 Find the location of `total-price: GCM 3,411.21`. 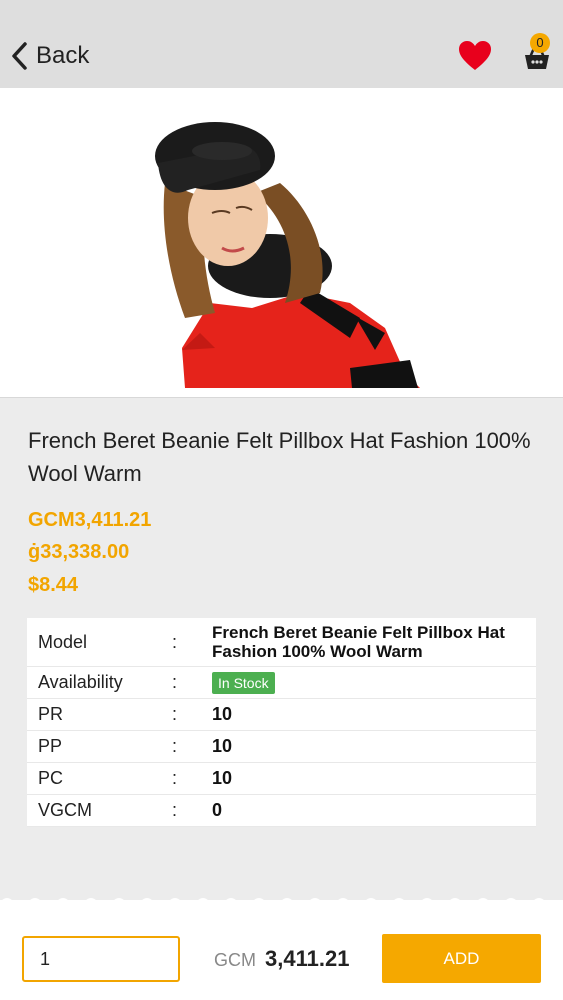

total-price: GCM 3,411.21 is located at coordinates (281, 959).